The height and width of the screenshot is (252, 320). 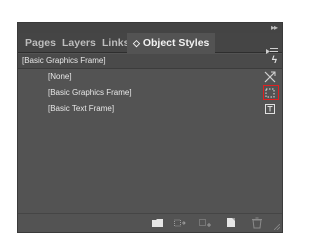 What do you see at coordinates (136, 43) in the screenshot?
I see `tab-arrows-icon: ◇` at bounding box center [136, 43].